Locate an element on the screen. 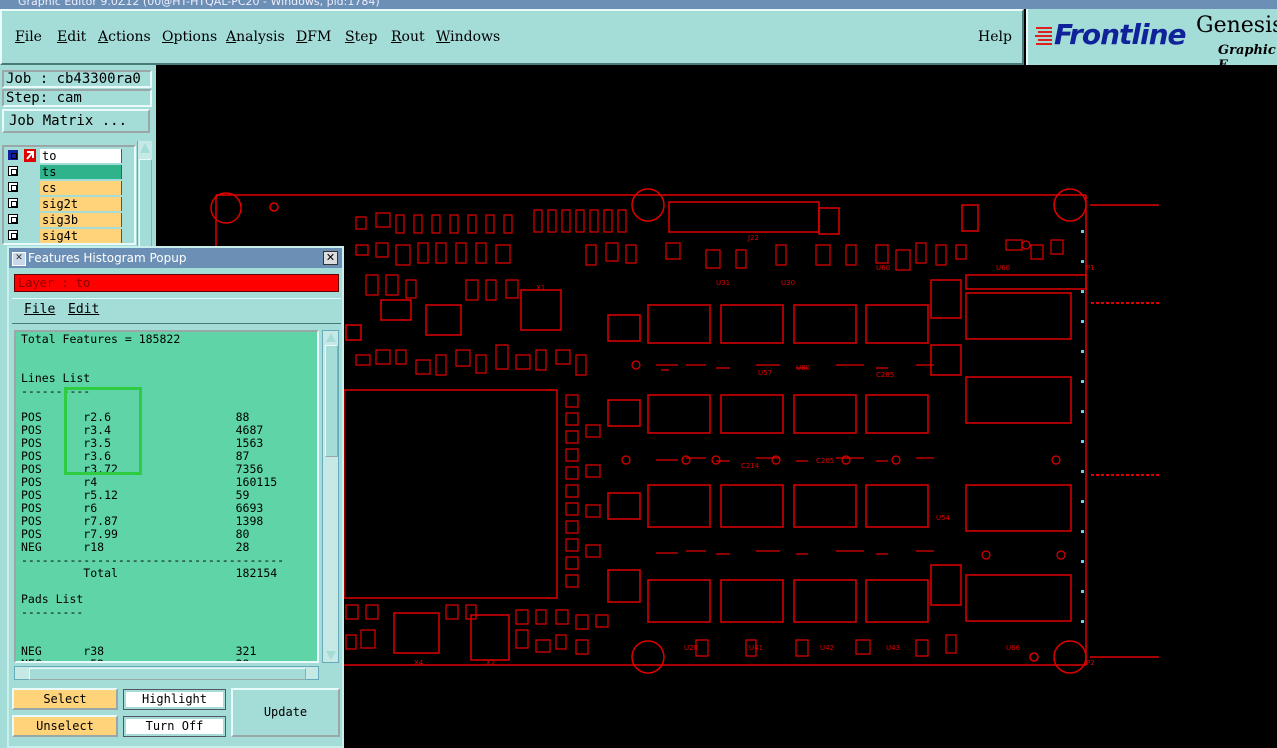 The image size is (1277, 748). popup-menu-file: File is located at coordinates (39, 309).